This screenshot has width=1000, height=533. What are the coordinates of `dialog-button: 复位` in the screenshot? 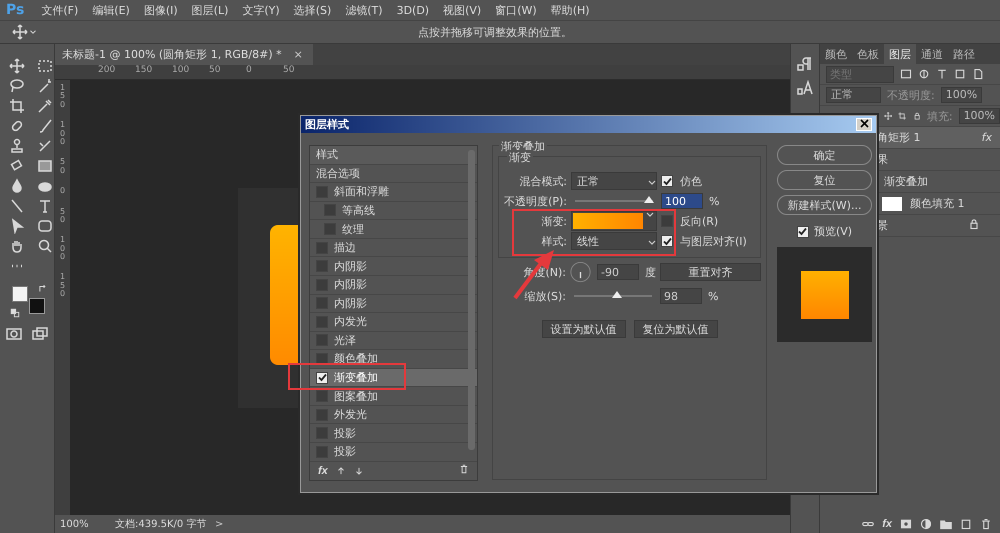 It's located at (824, 180).